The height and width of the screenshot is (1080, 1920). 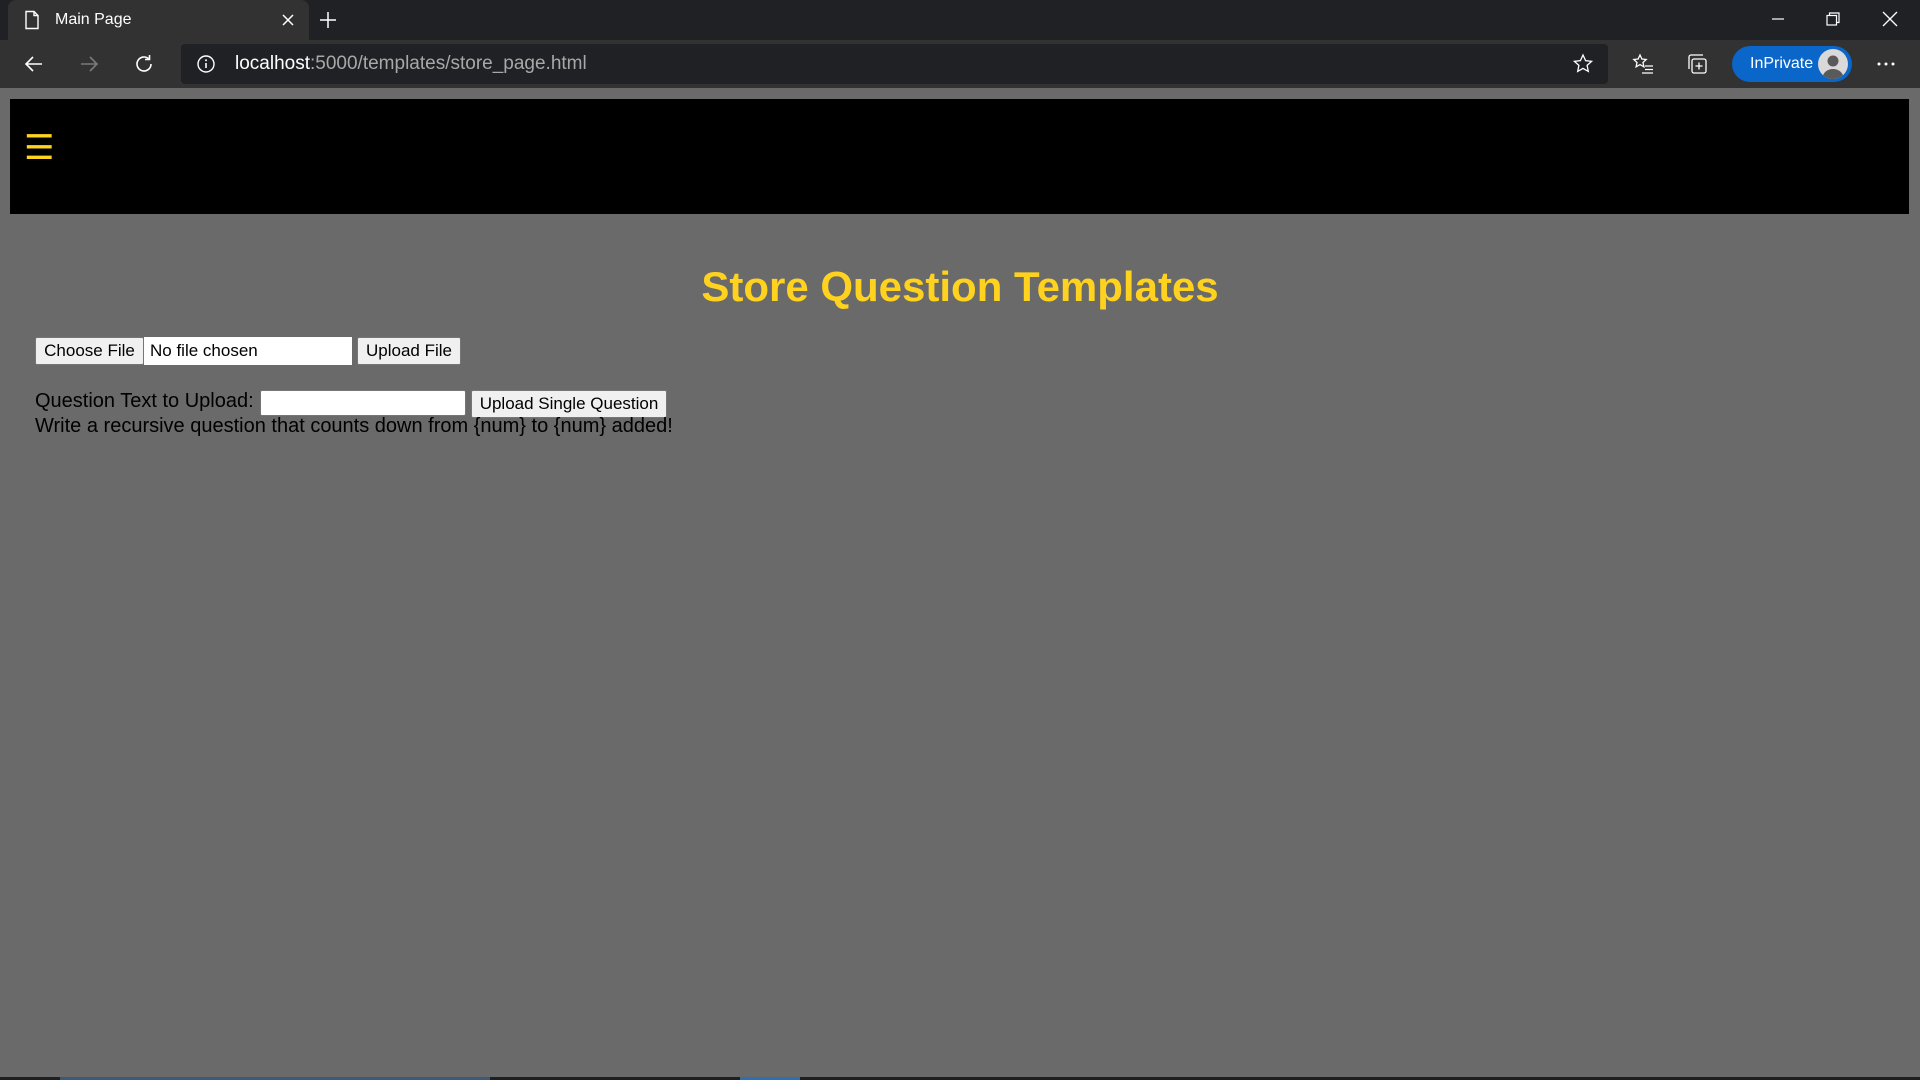 I want to click on back-arrow-icon, so click(x=34, y=64).